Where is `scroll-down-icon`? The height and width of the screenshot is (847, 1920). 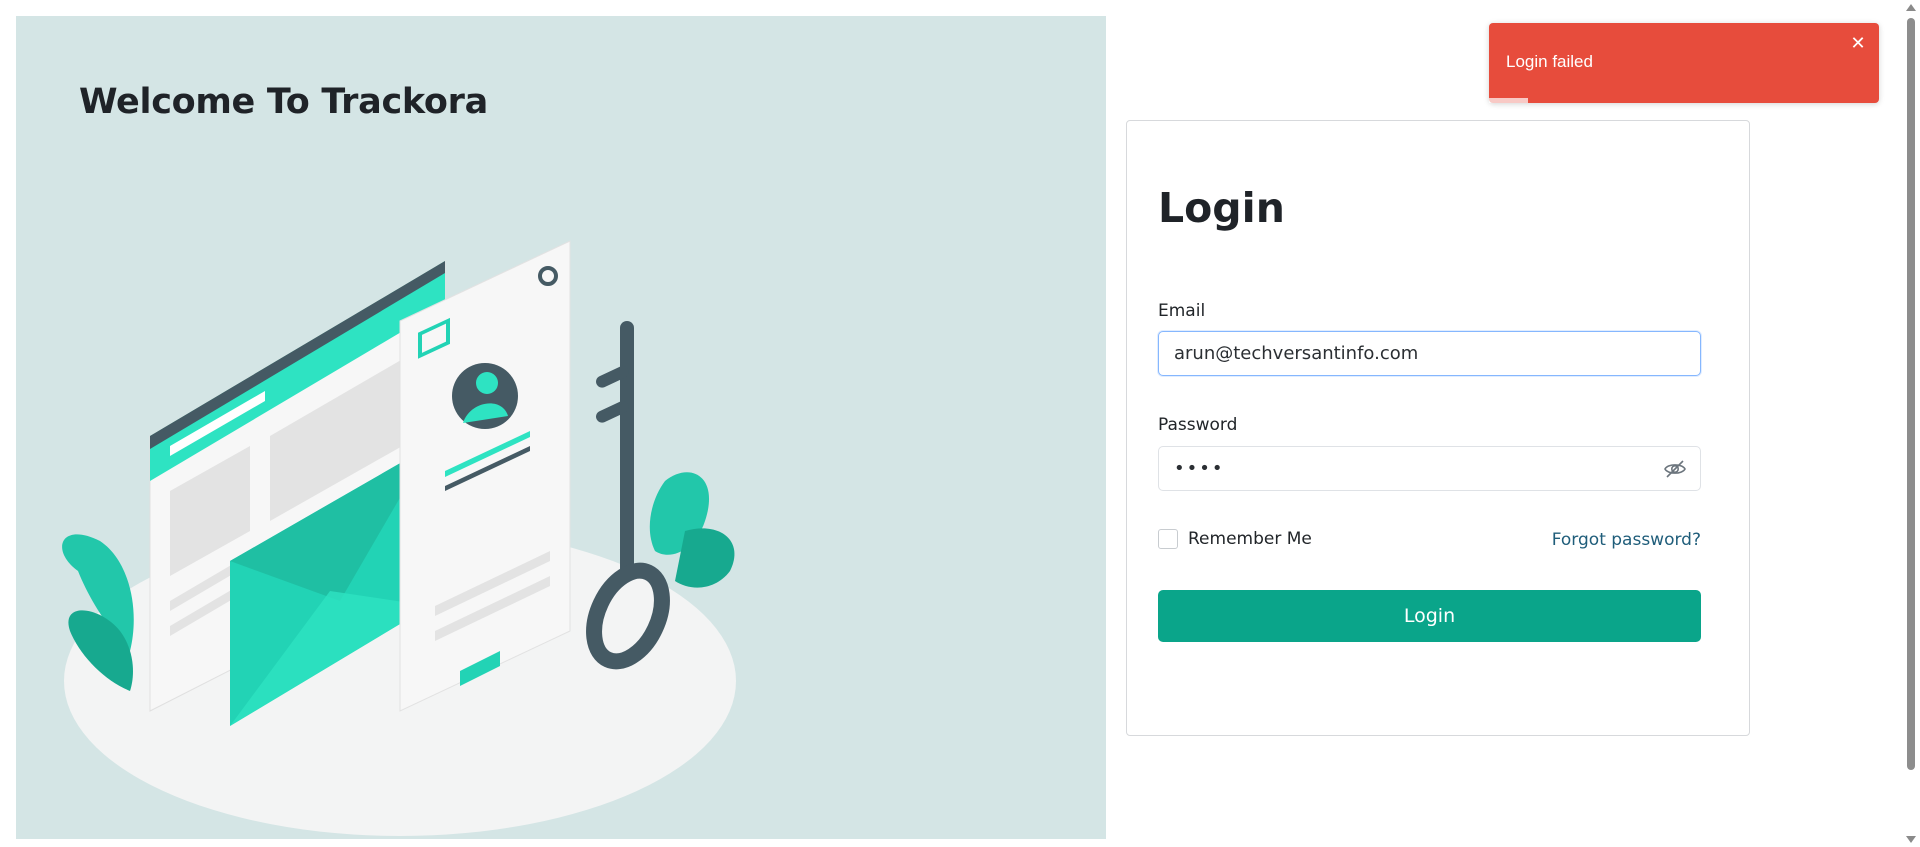 scroll-down-icon is located at coordinates (1911, 839).